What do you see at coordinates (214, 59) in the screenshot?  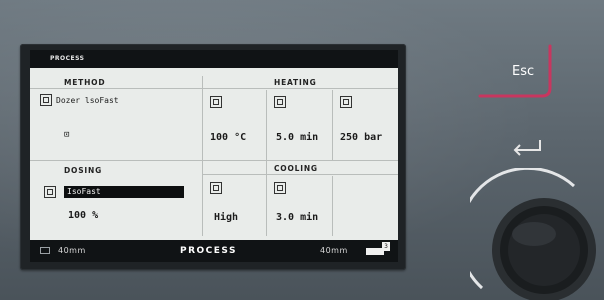 I see `screen-header: PROCESS` at bounding box center [214, 59].